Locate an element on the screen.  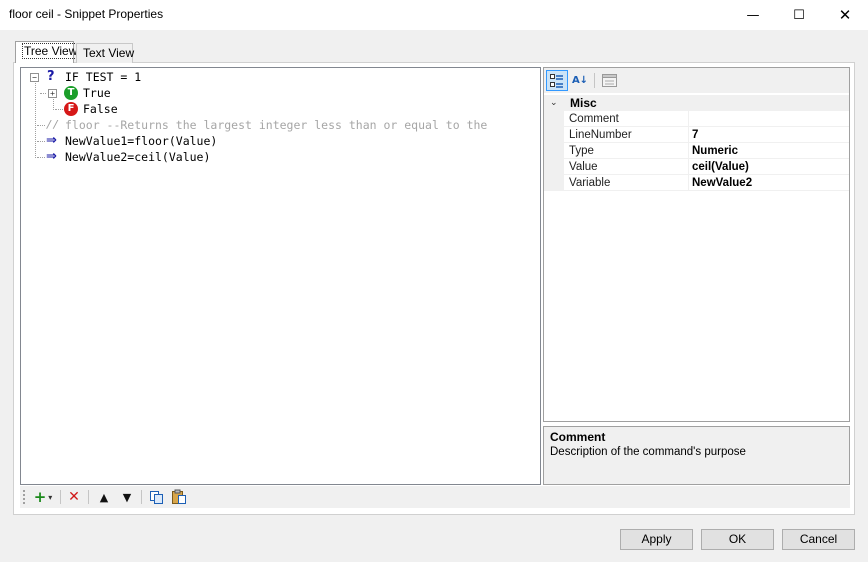
property-name: Value is located at coordinates (626, 167).